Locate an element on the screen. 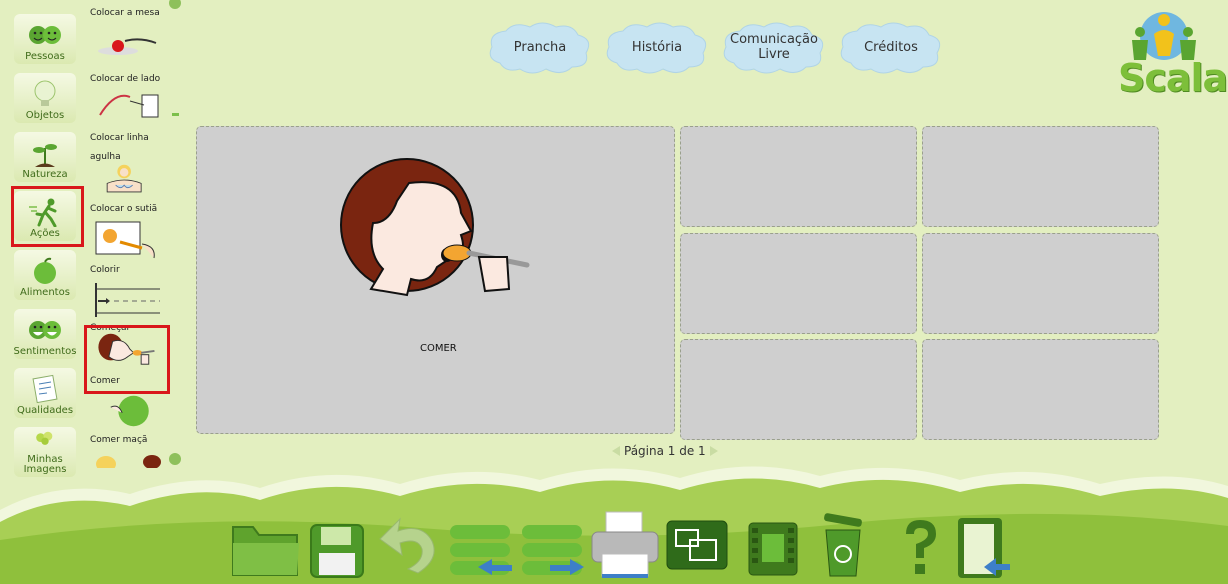  open-folder-button is located at coordinates (266, 549).